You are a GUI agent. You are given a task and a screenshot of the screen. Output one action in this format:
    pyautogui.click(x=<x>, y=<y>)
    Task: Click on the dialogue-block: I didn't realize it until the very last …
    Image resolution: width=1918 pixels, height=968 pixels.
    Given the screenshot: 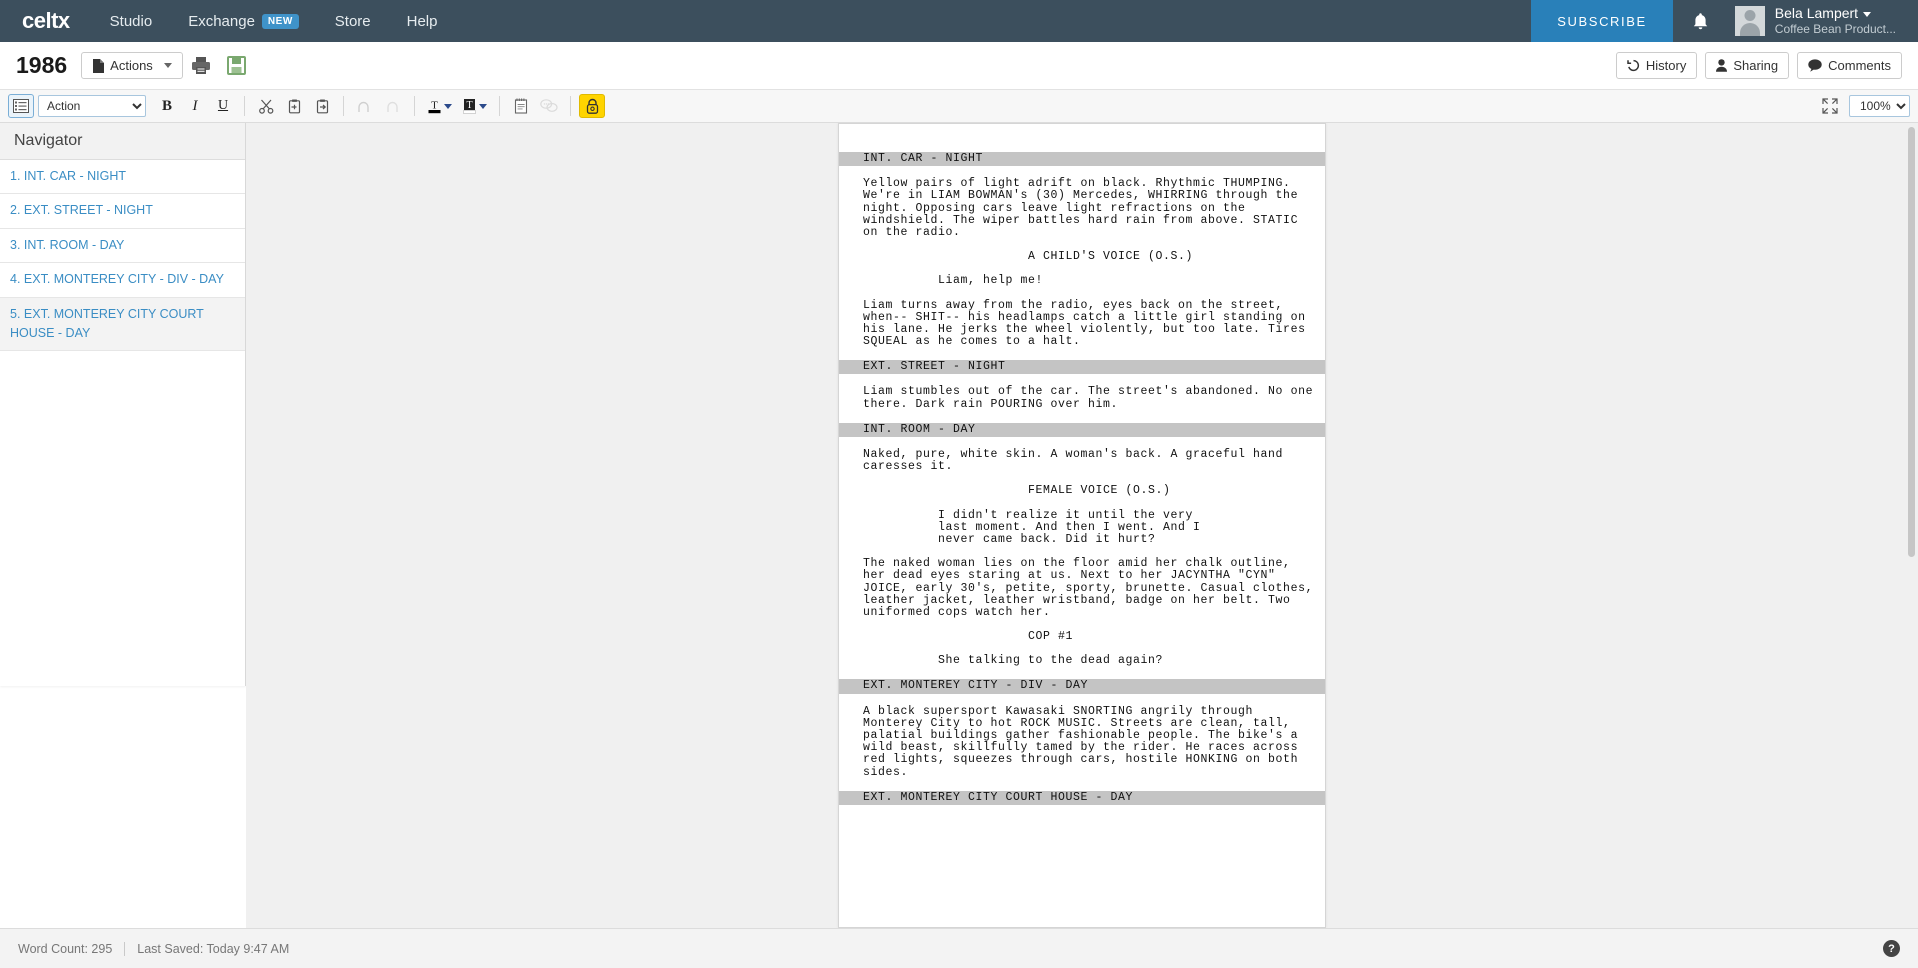 What is the action you would take?
    pyautogui.click(x=1082, y=528)
    